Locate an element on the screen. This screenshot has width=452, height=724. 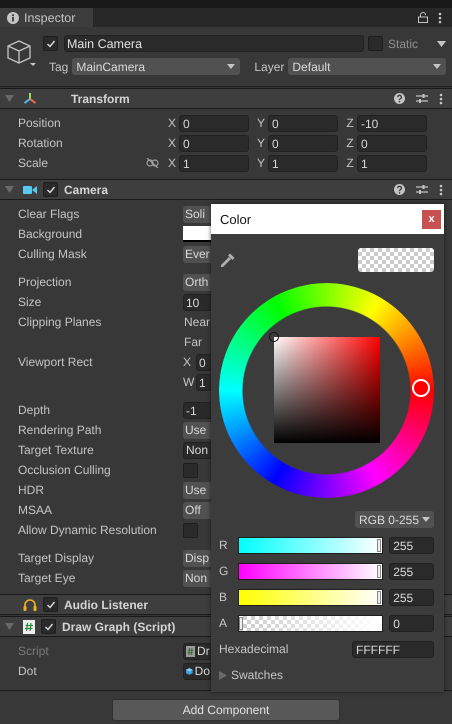
property-label: Rotation is located at coordinates (40, 143).